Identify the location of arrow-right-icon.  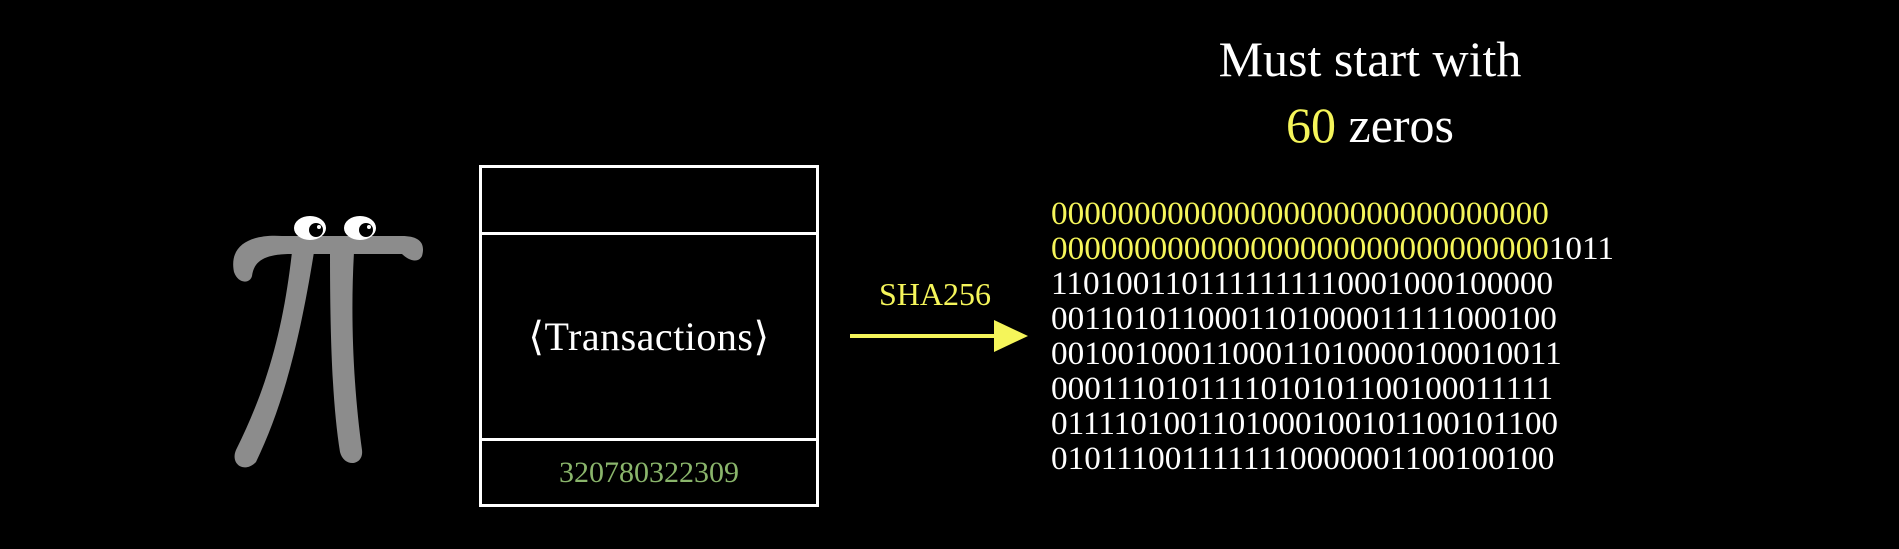
(939, 336).